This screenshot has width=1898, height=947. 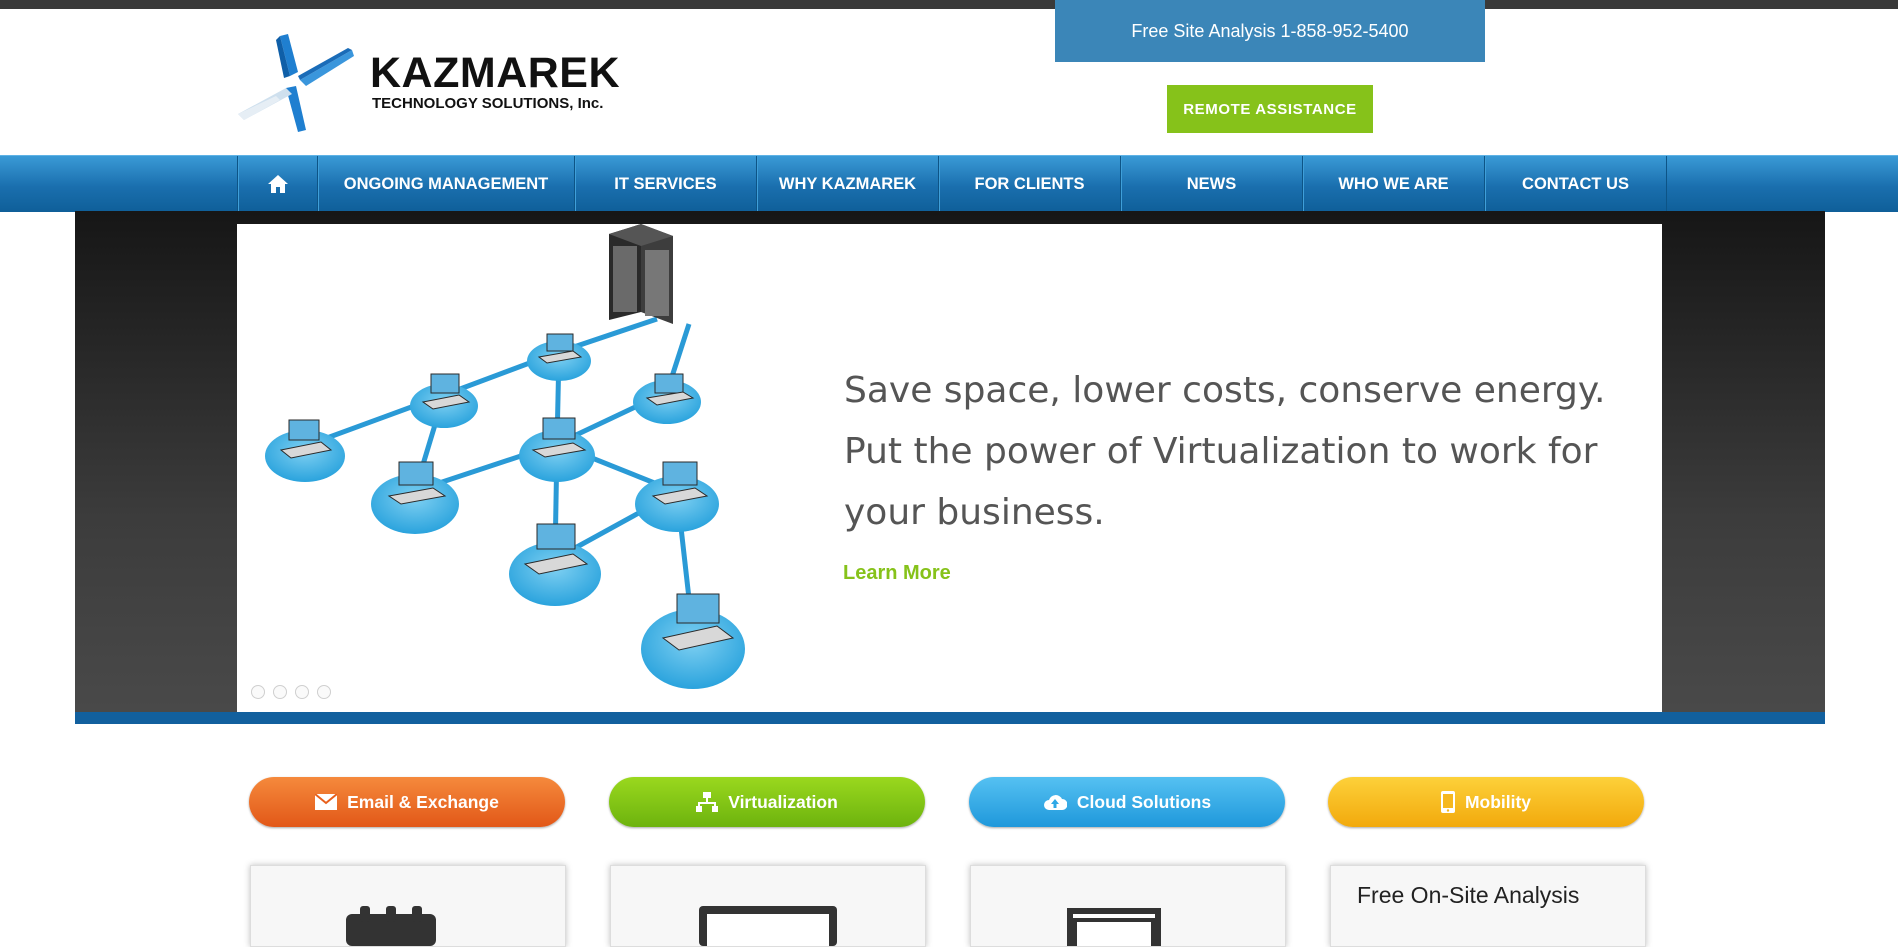 I want to click on nav-ongoing-management: ONGOING MANAGEMENT, so click(x=445, y=184).